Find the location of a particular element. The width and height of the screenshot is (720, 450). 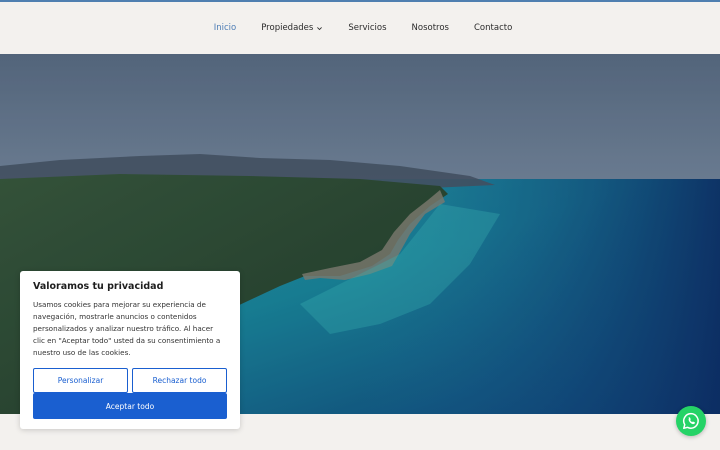

nav-item-nosotros: Nosotros is located at coordinates (430, 28).